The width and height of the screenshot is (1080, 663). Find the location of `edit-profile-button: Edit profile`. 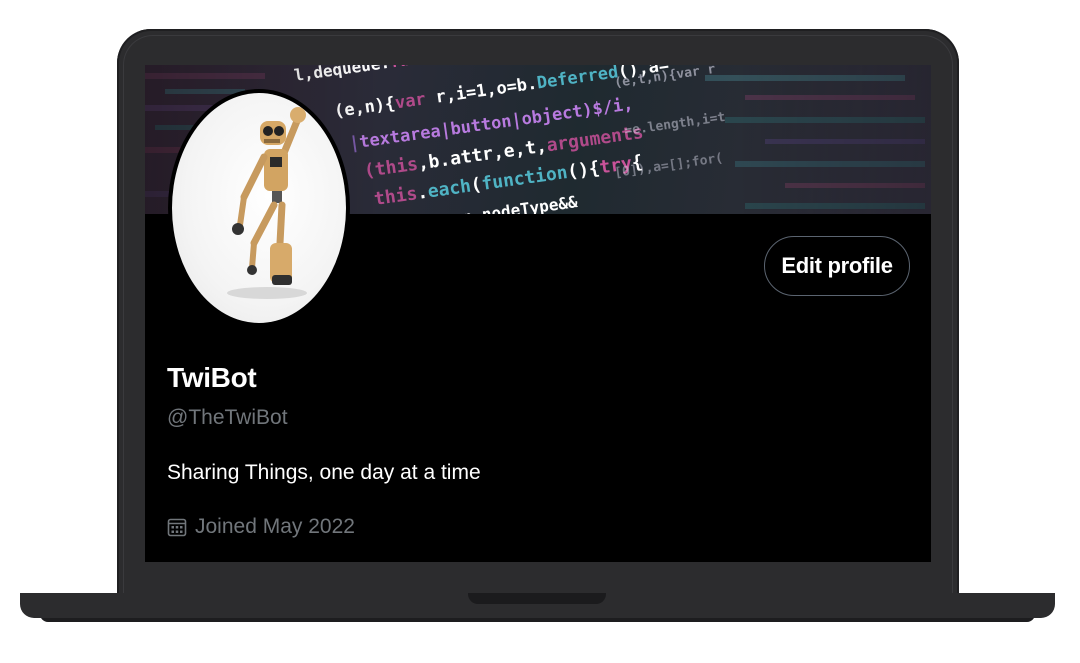

edit-profile-button: Edit profile is located at coordinates (837, 266).